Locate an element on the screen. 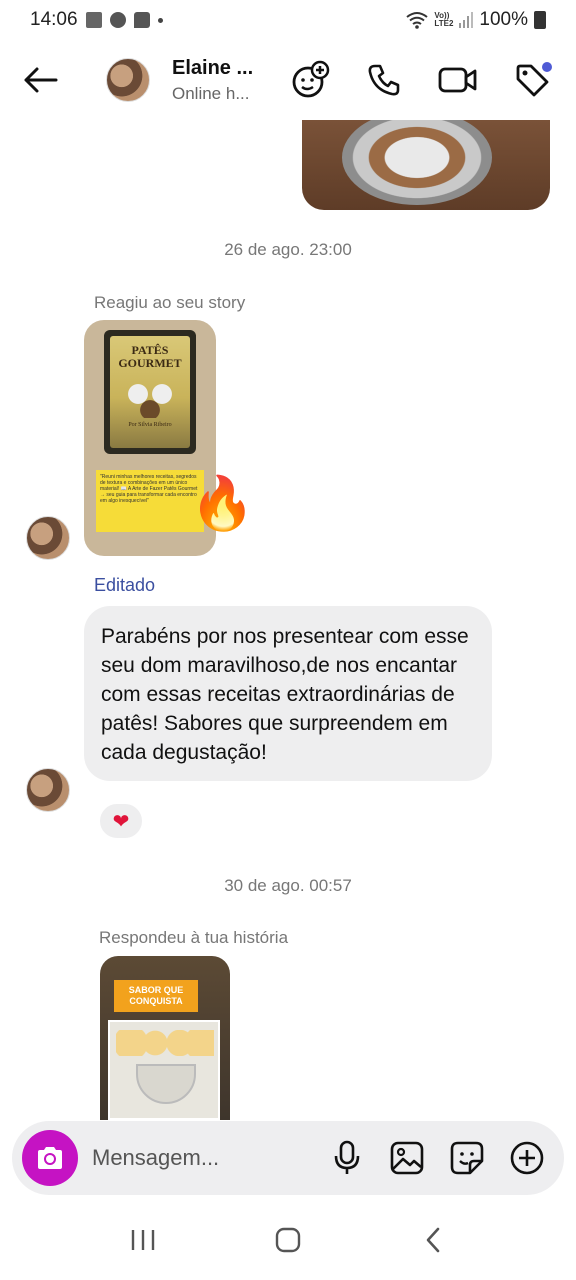  book-food-illustration is located at coordinates (150, 398).